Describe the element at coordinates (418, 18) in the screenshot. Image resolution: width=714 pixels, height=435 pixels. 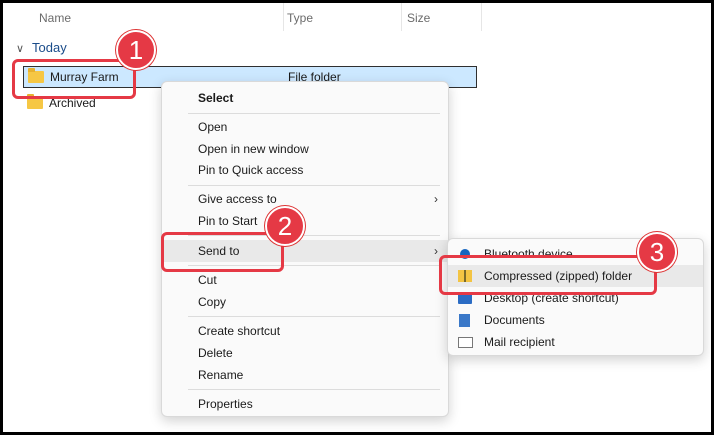
I see `column-size: Size` at that location.